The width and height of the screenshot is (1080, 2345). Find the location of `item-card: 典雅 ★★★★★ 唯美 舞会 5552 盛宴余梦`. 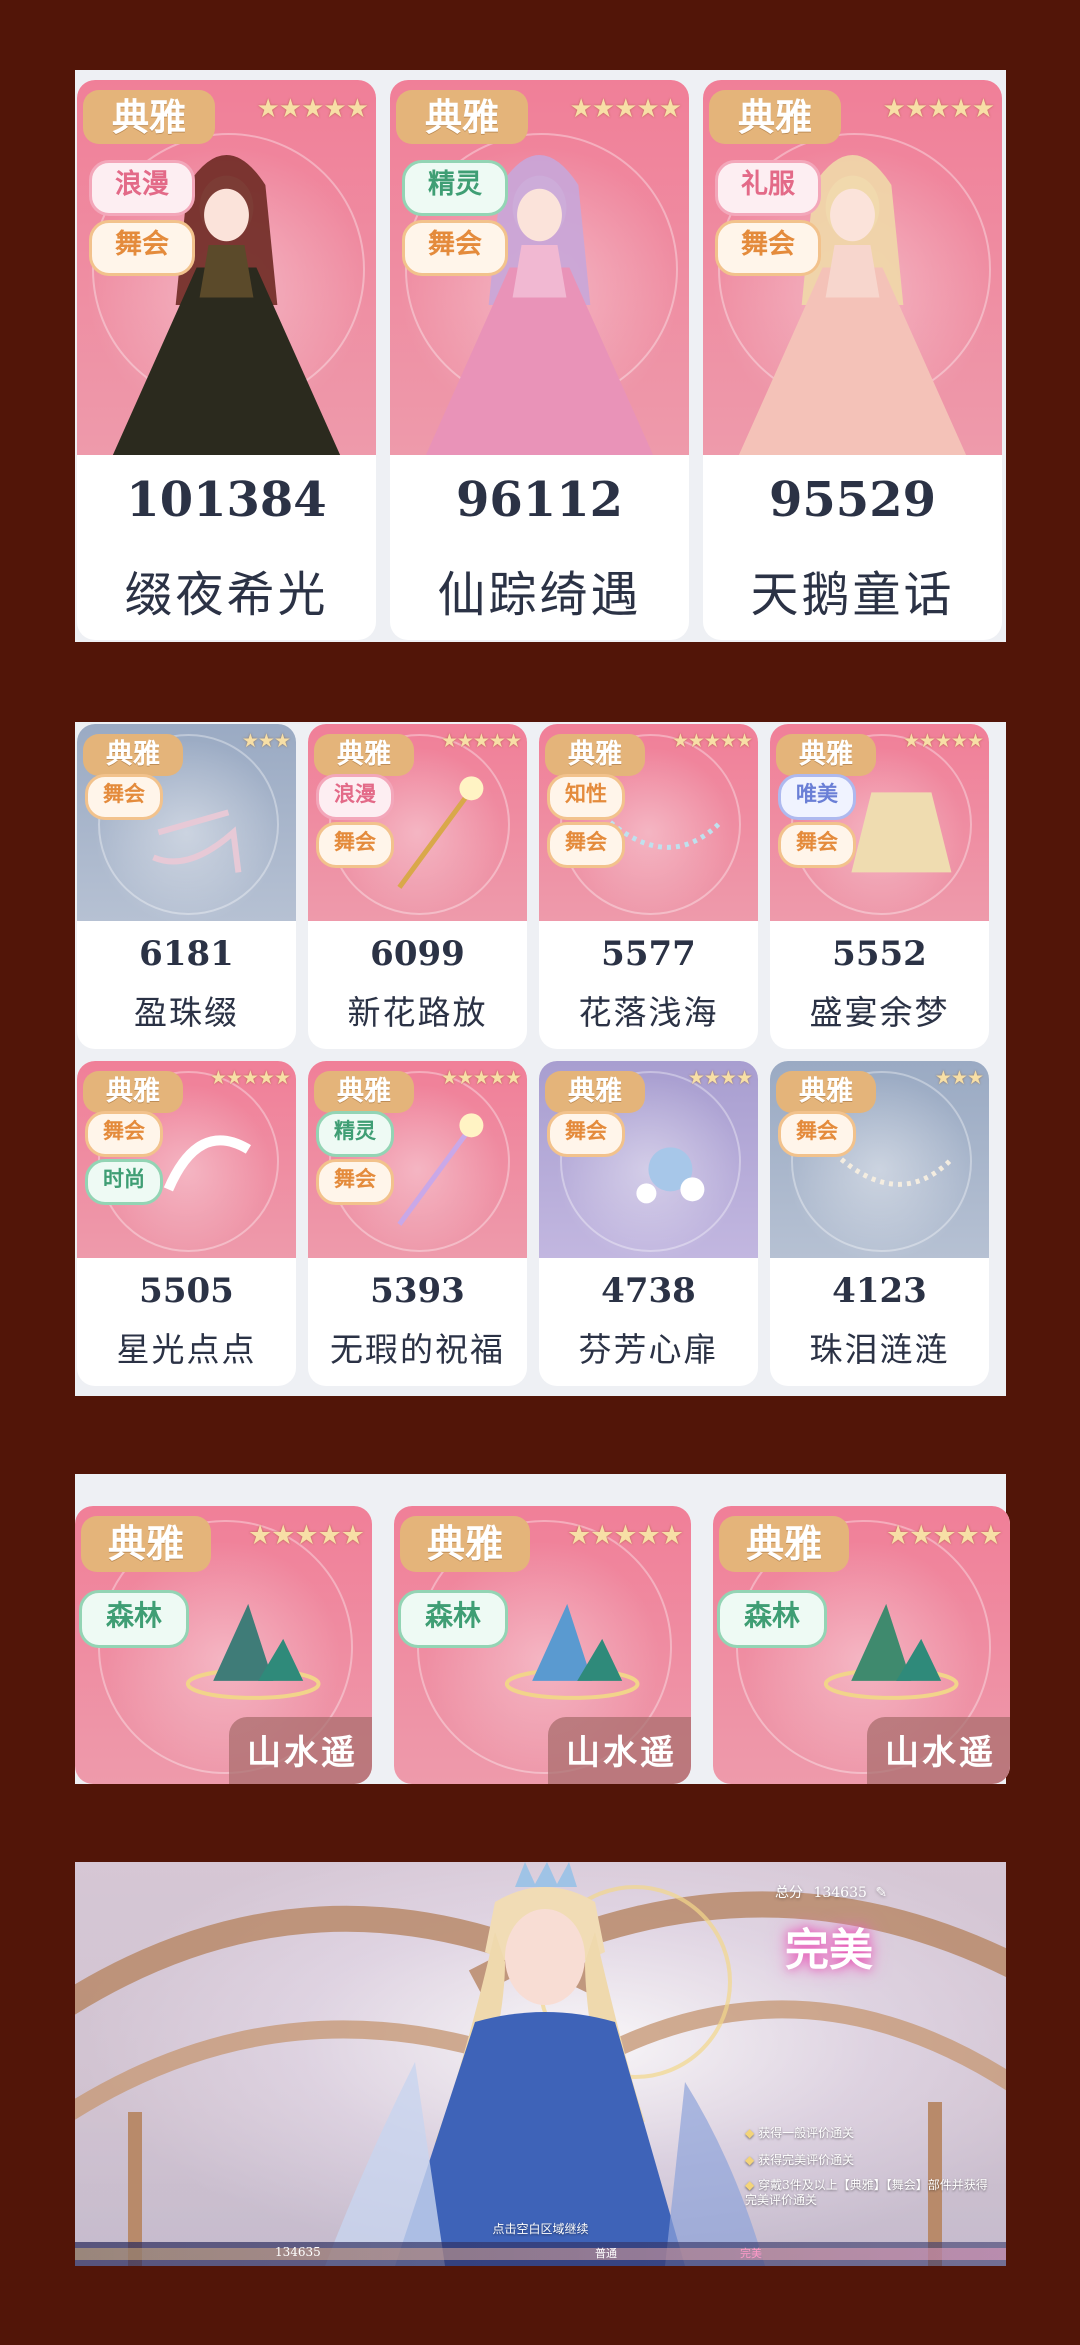

item-card: 典雅 ★★★★★ 唯美 舞会 5552 盛宴余梦 is located at coordinates (879, 886).